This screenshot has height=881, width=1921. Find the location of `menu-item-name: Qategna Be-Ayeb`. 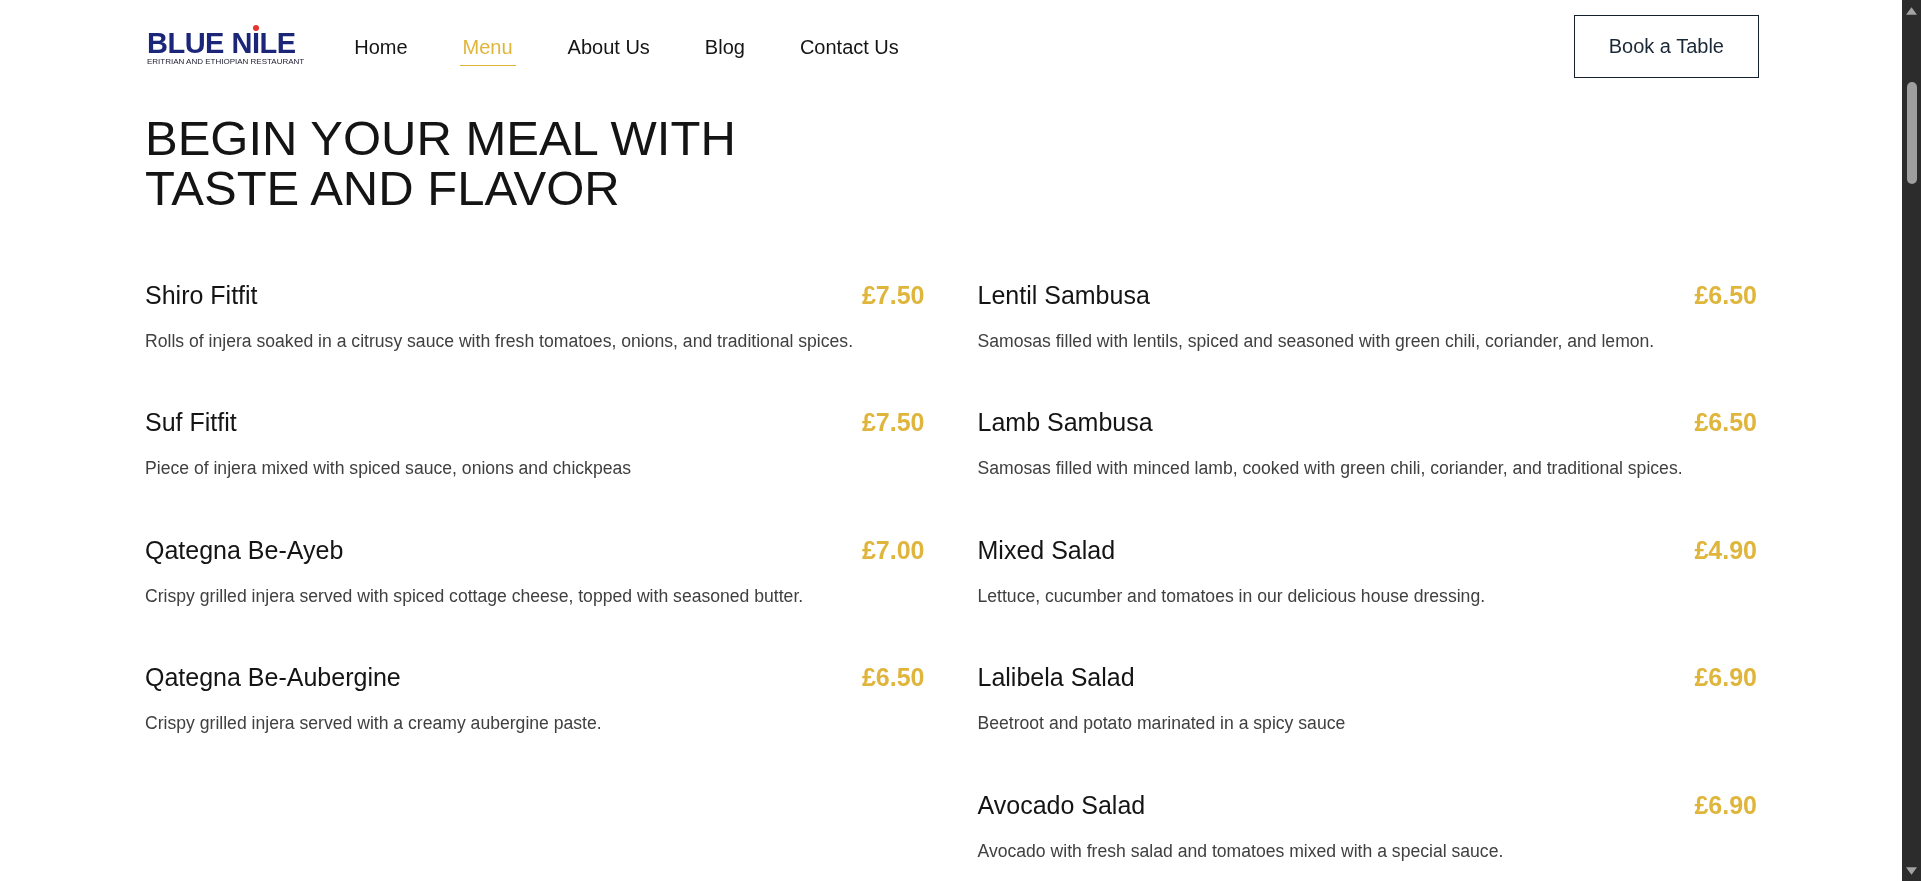

menu-item-name: Qategna Be-Ayeb is located at coordinates (244, 549).